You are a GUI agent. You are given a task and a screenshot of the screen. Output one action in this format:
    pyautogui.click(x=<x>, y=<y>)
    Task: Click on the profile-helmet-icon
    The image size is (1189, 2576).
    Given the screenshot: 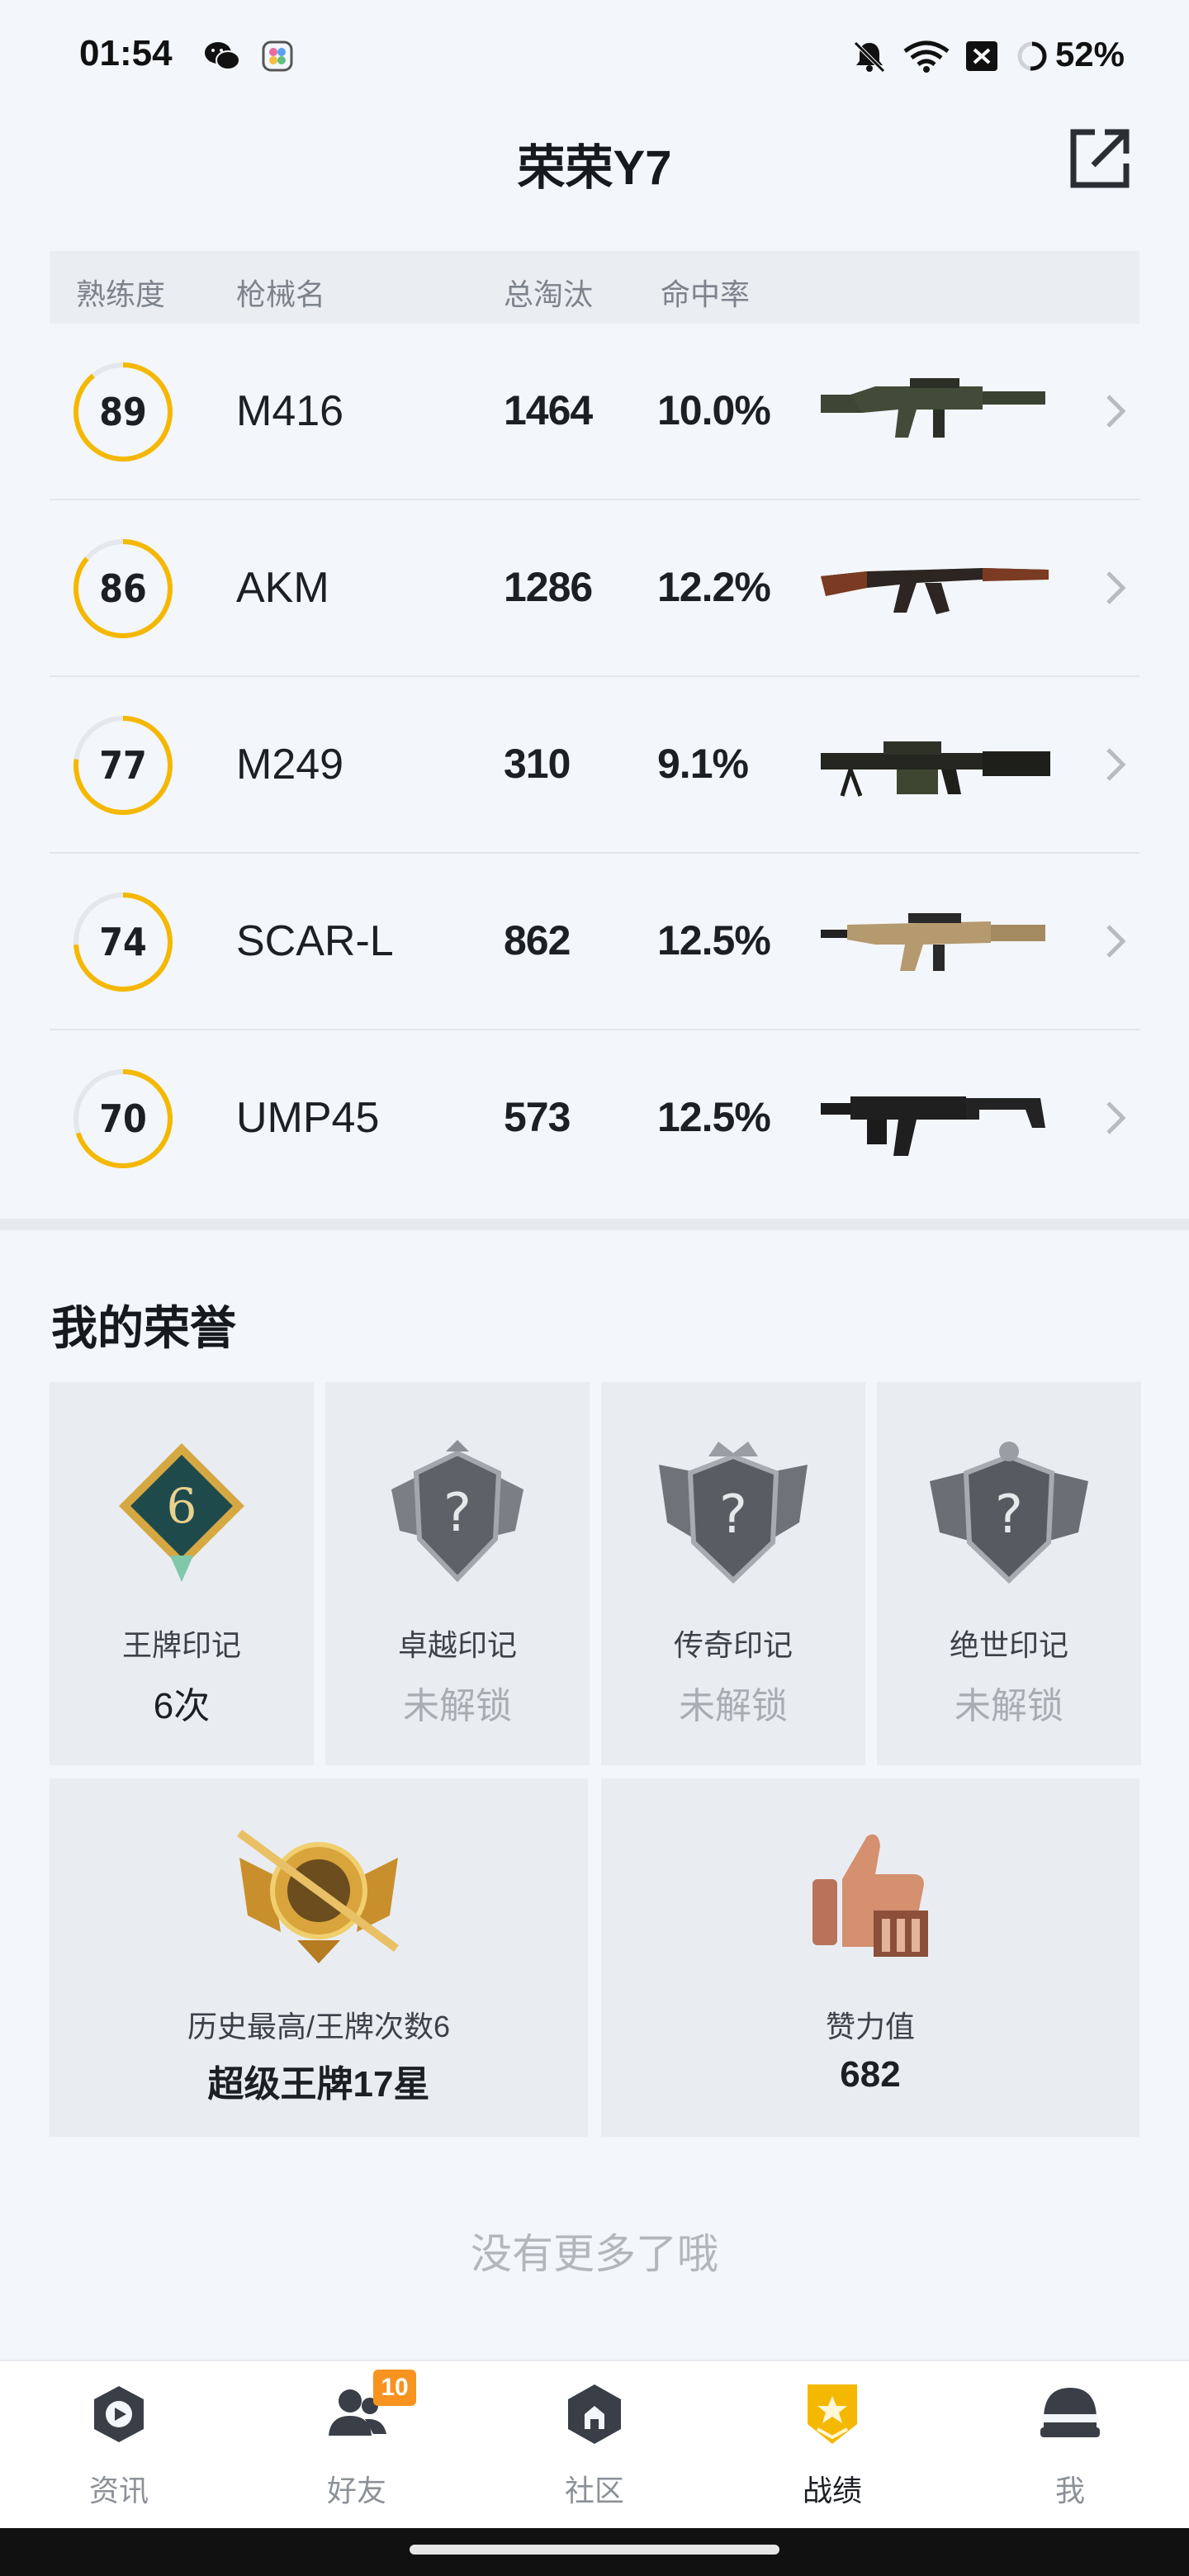 What is the action you would take?
    pyautogui.click(x=1070, y=2412)
    